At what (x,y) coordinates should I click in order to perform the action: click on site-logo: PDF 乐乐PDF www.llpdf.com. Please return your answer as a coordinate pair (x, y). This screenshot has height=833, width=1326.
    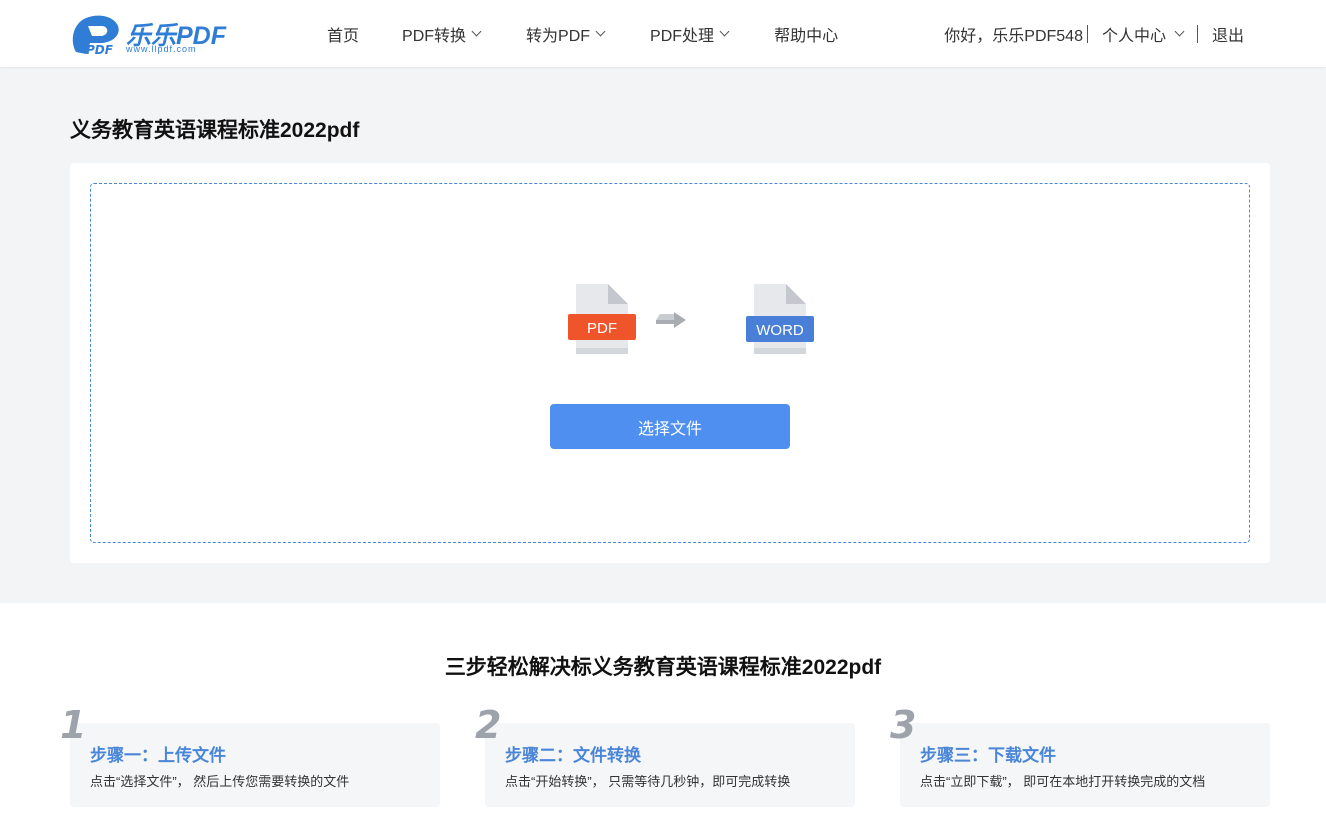
    Looking at the image, I should click on (149, 34).